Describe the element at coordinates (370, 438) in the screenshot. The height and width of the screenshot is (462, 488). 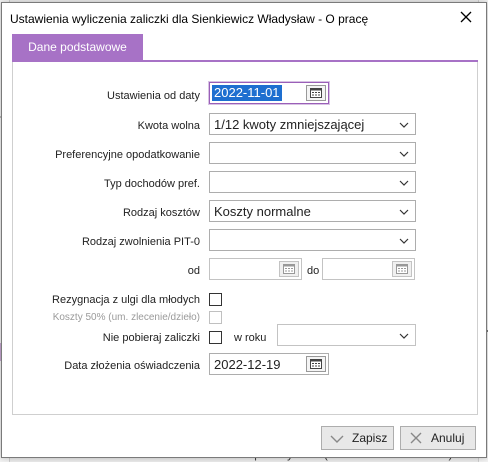
I see `save-button-label: Zapisz` at that location.